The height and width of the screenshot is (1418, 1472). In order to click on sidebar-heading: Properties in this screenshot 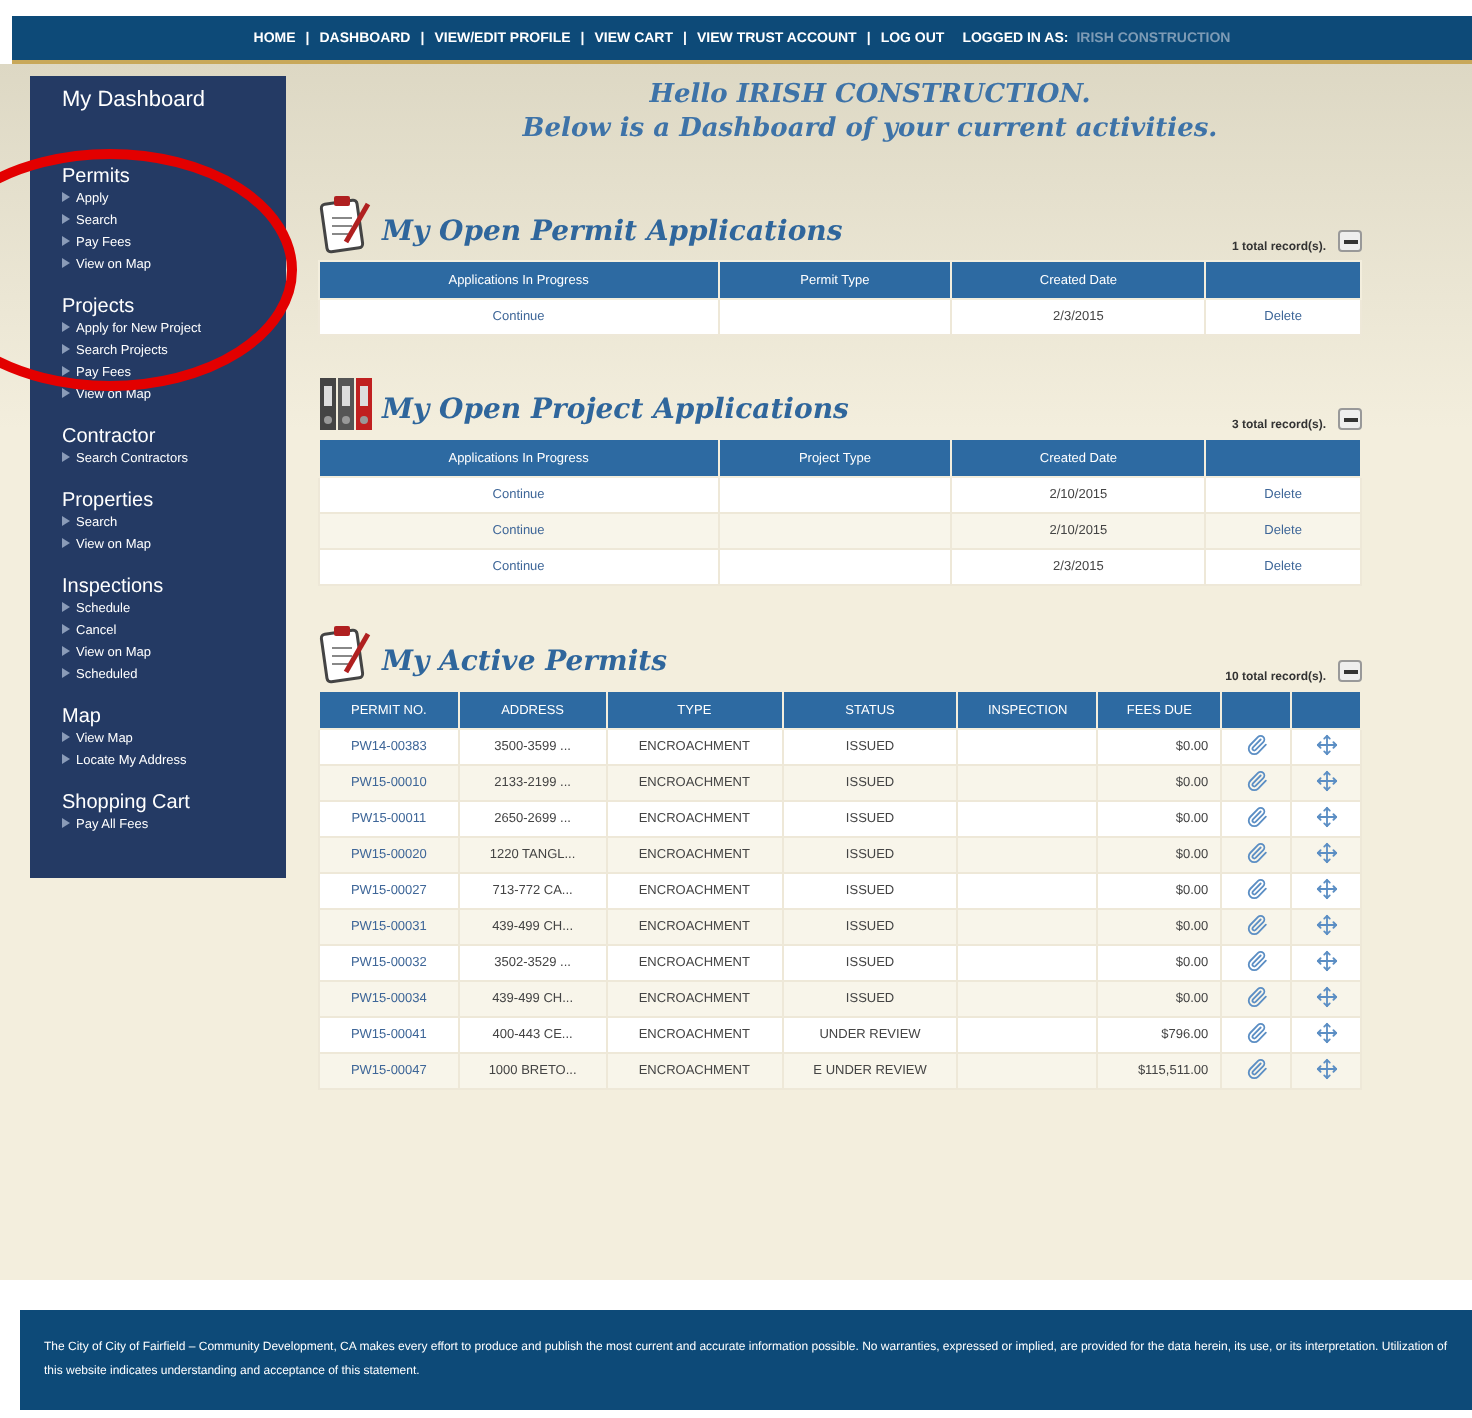, I will do `click(109, 501)`.